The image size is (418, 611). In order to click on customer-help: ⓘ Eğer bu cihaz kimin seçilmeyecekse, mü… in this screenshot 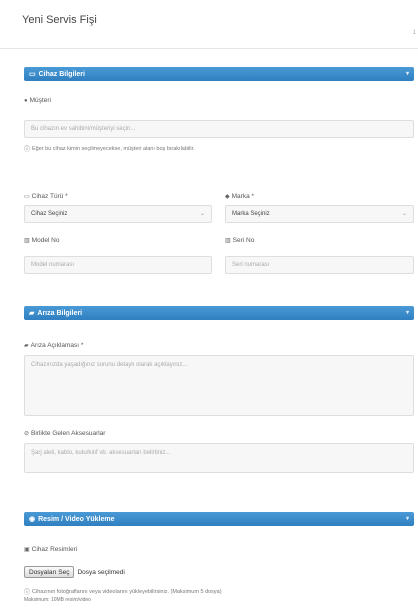, I will do `click(109, 149)`.